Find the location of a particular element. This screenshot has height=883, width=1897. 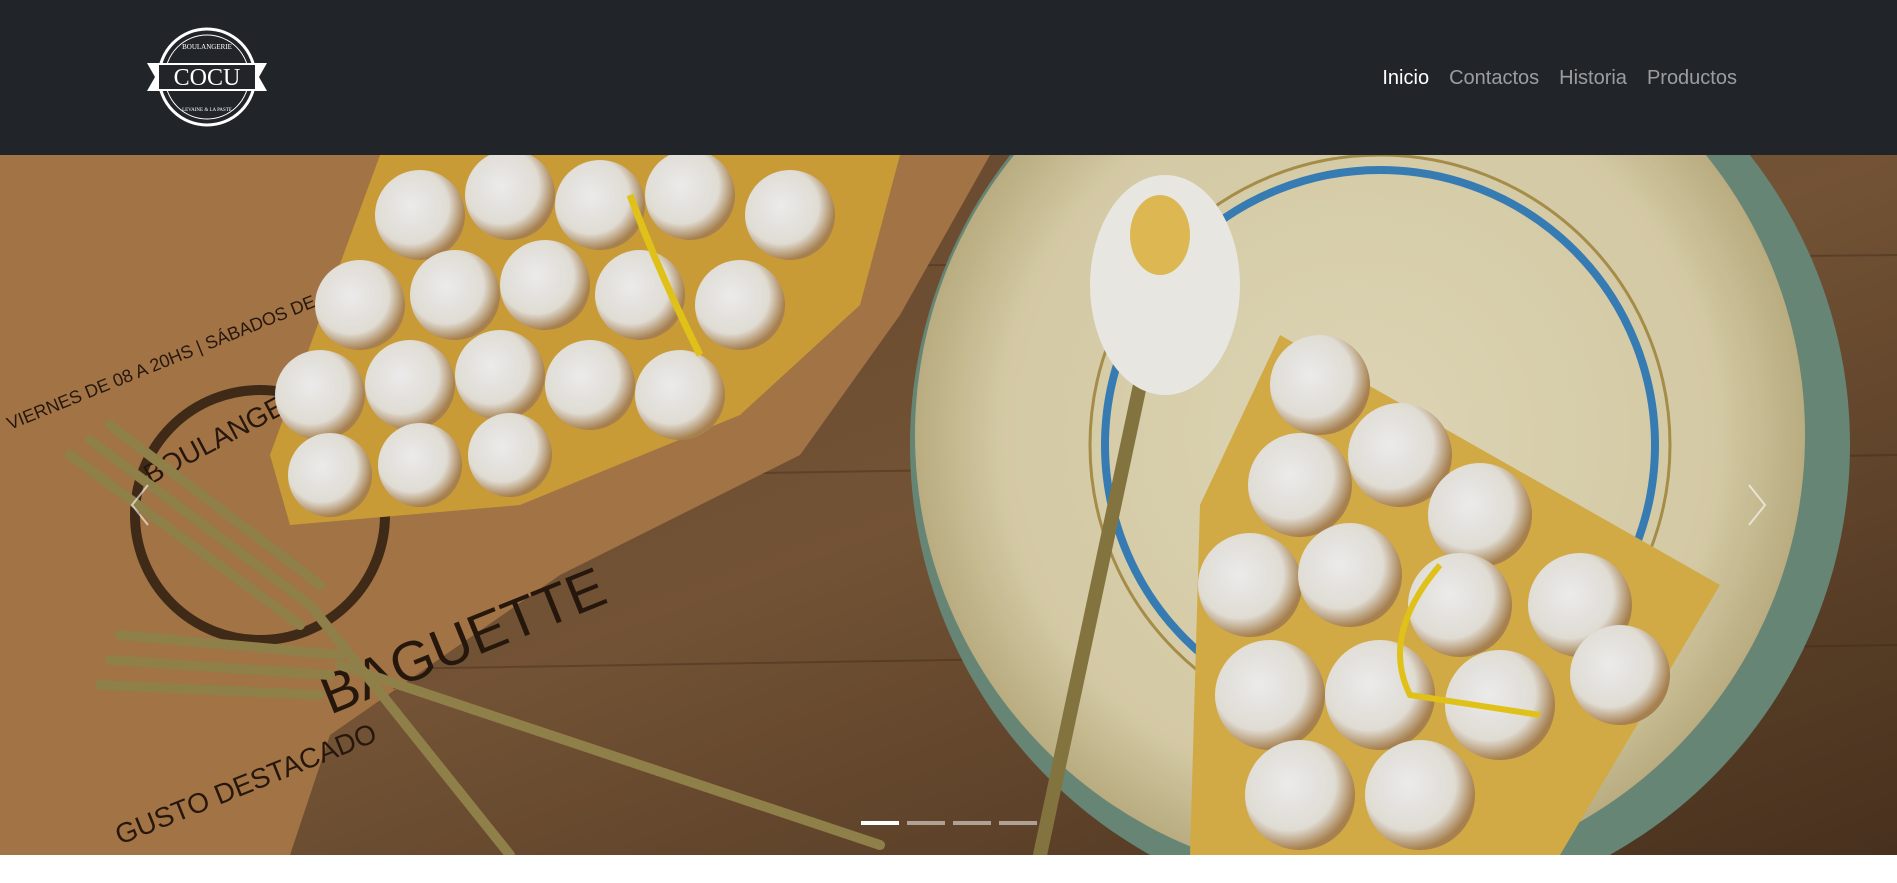

brand-arc-bottom: LEVAINE & LA PASTE is located at coordinates (207, 110).